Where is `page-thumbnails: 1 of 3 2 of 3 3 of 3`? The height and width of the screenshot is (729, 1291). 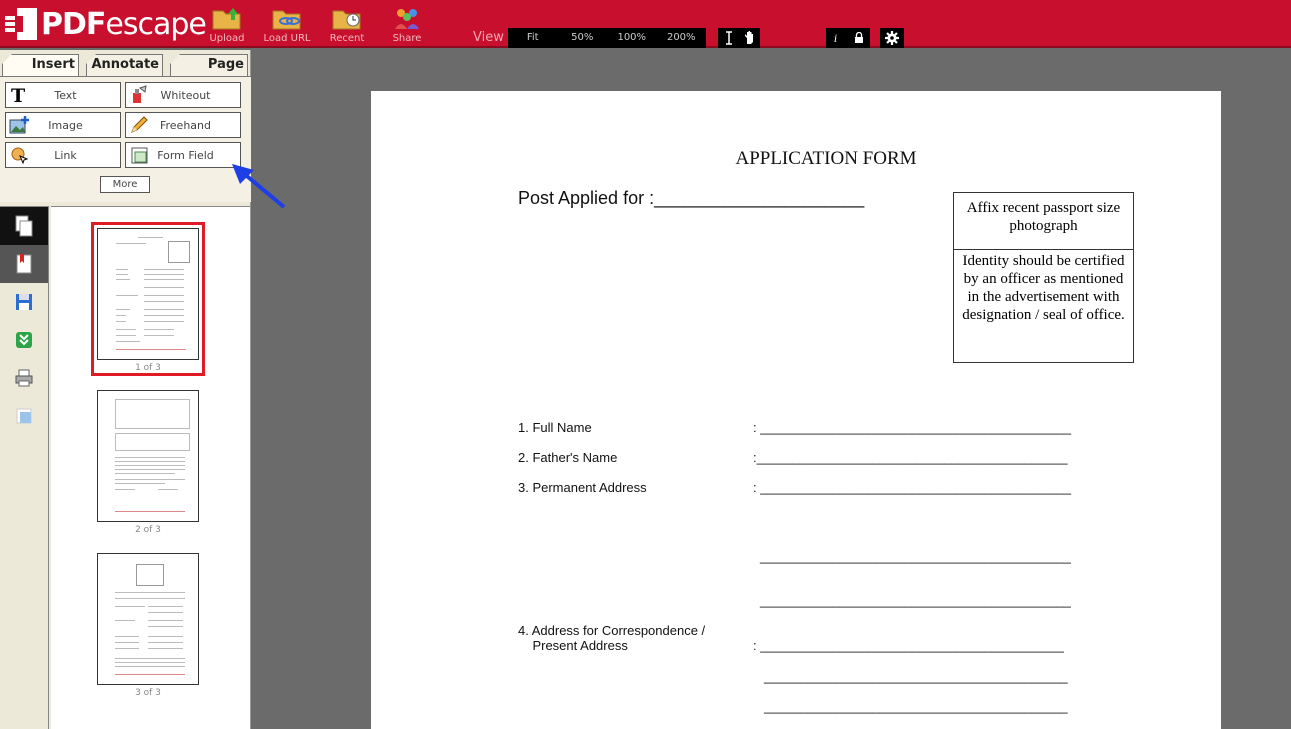 page-thumbnails: 1 of 3 2 of 3 3 of 3 is located at coordinates (150, 467).